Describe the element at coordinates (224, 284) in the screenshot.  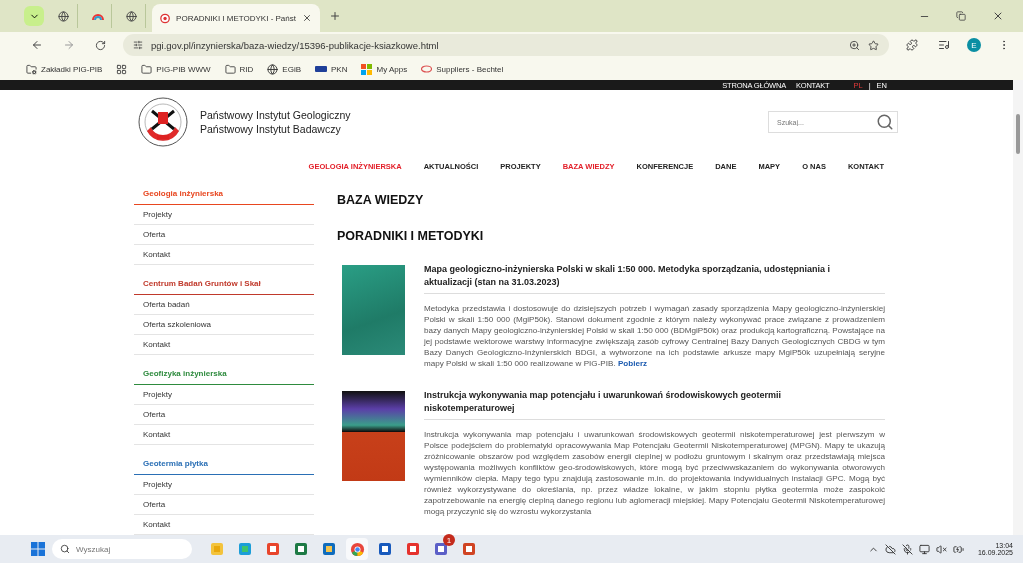
I see `sidebar-heading: Centrum Badań Gruntów i Skał` at that location.